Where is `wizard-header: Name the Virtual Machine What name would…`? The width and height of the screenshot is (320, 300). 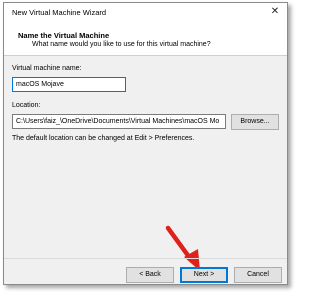 wizard-header: Name the Virtual Machine What name would… is located at coordinates (145, 39).